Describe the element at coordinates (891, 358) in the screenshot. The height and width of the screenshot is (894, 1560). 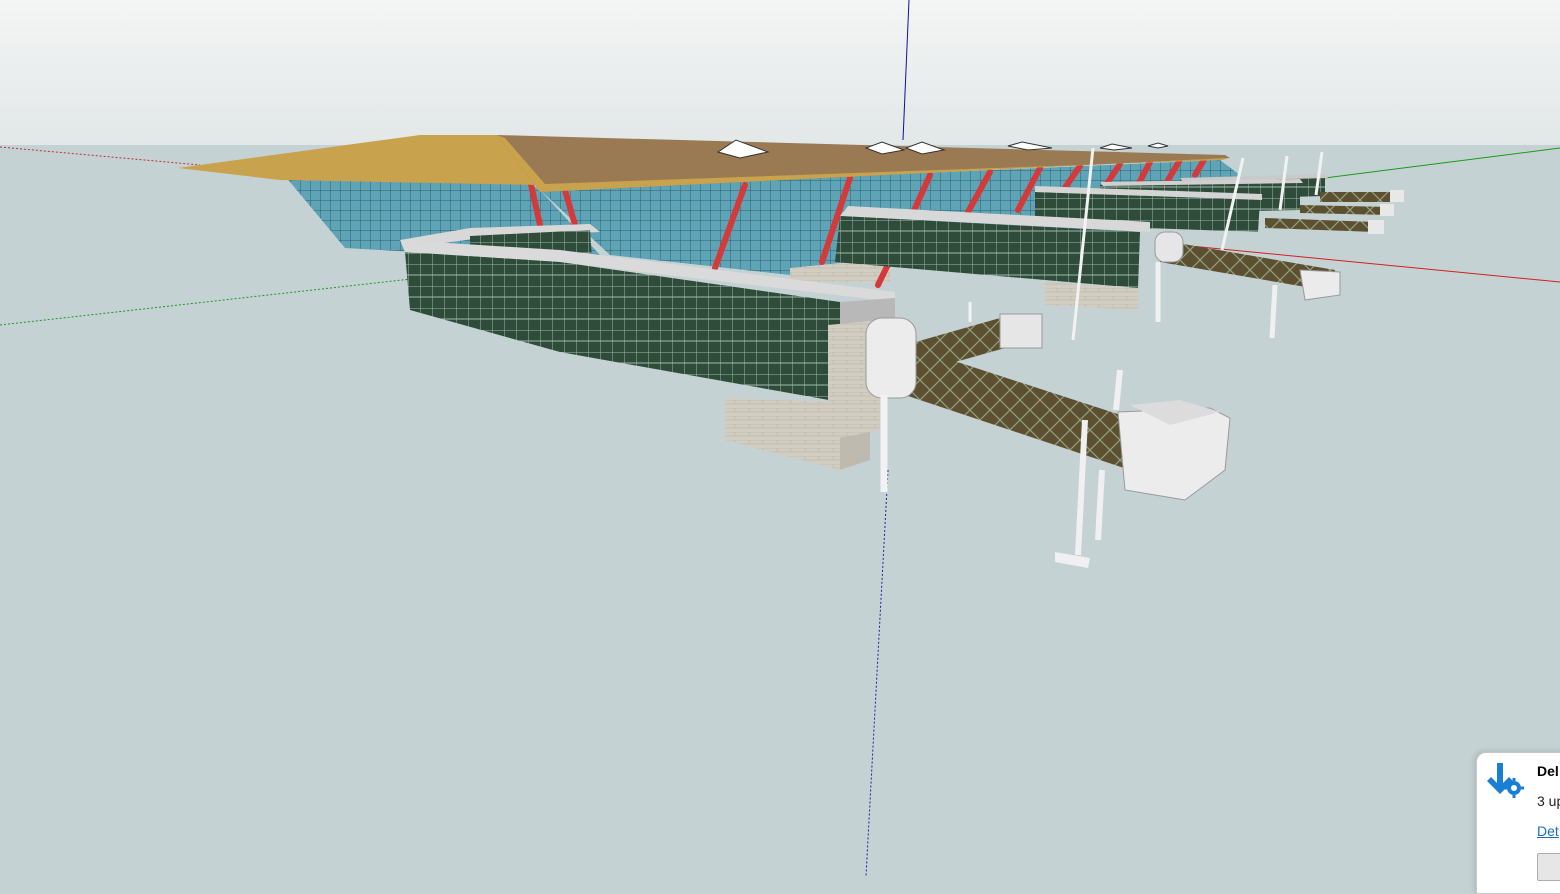
I see `front-rotunda` at that location.